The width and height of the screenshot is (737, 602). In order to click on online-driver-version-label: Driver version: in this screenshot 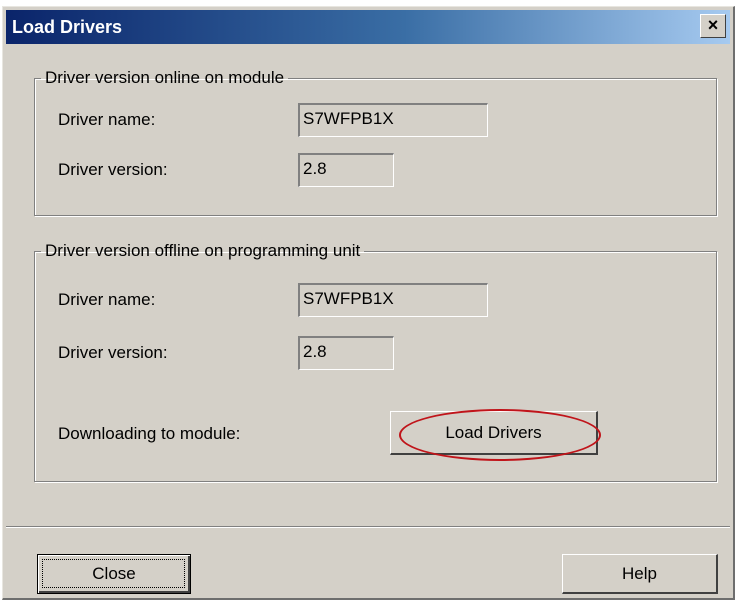, I will do `click(113, 169)`.